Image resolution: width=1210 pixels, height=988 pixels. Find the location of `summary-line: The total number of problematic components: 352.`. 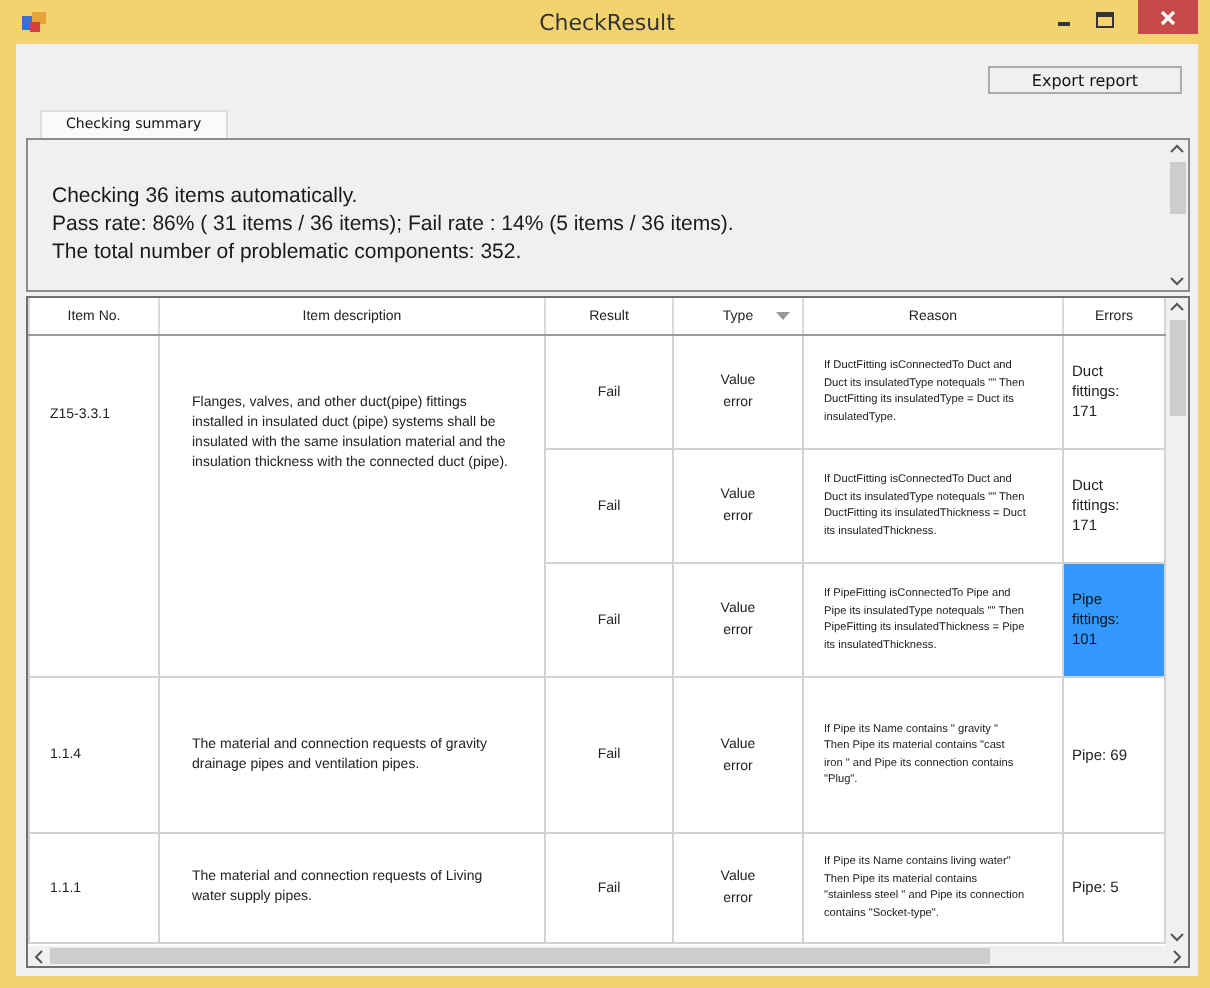

summary-line: The total number of problematic components: 352. is located at coordinates (288, 252).